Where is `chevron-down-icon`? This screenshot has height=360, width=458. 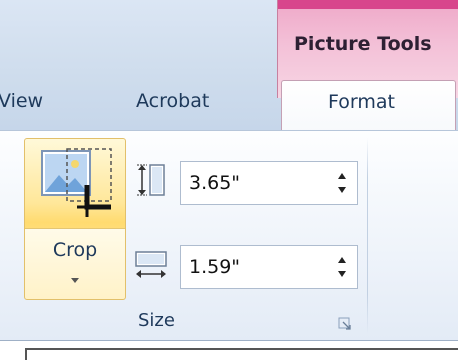
chevron-down-icon is located at coordinates (75, 280).